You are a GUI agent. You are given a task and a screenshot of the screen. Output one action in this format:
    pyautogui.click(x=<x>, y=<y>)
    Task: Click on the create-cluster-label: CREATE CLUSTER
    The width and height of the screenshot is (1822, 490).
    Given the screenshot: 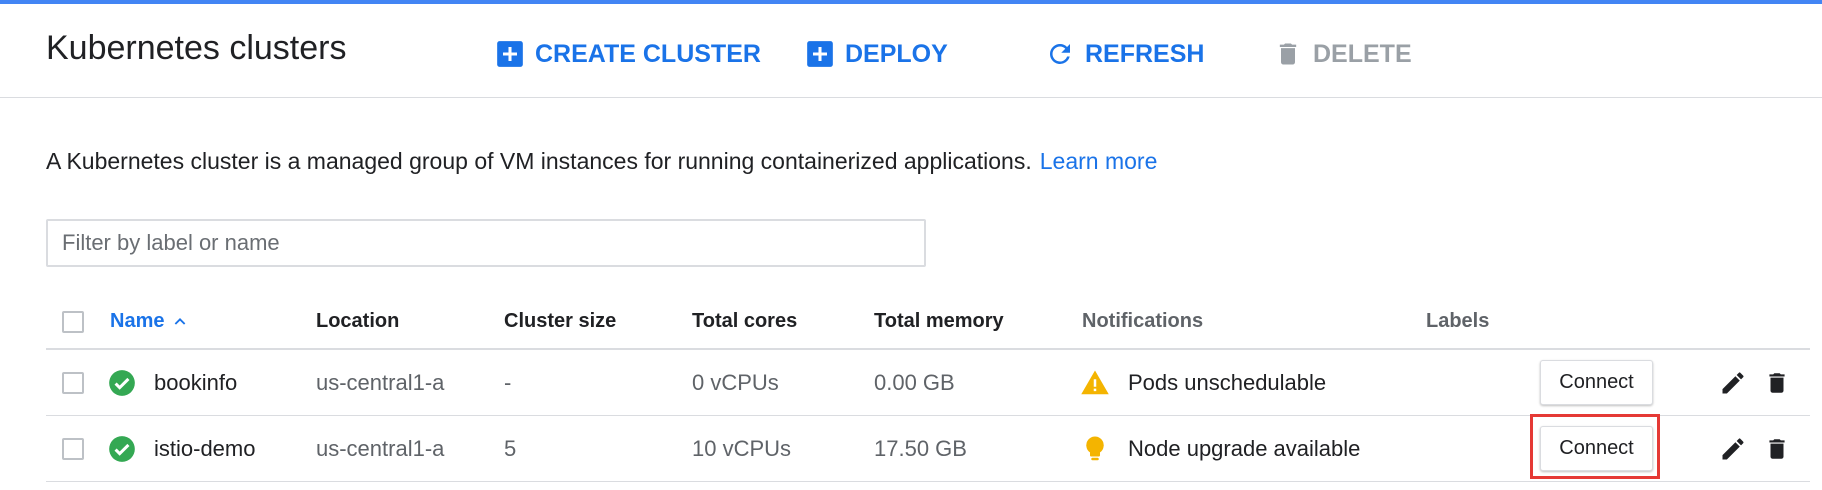 What is the action you would take?
    pyautogui.click(x=648, y=53)
    